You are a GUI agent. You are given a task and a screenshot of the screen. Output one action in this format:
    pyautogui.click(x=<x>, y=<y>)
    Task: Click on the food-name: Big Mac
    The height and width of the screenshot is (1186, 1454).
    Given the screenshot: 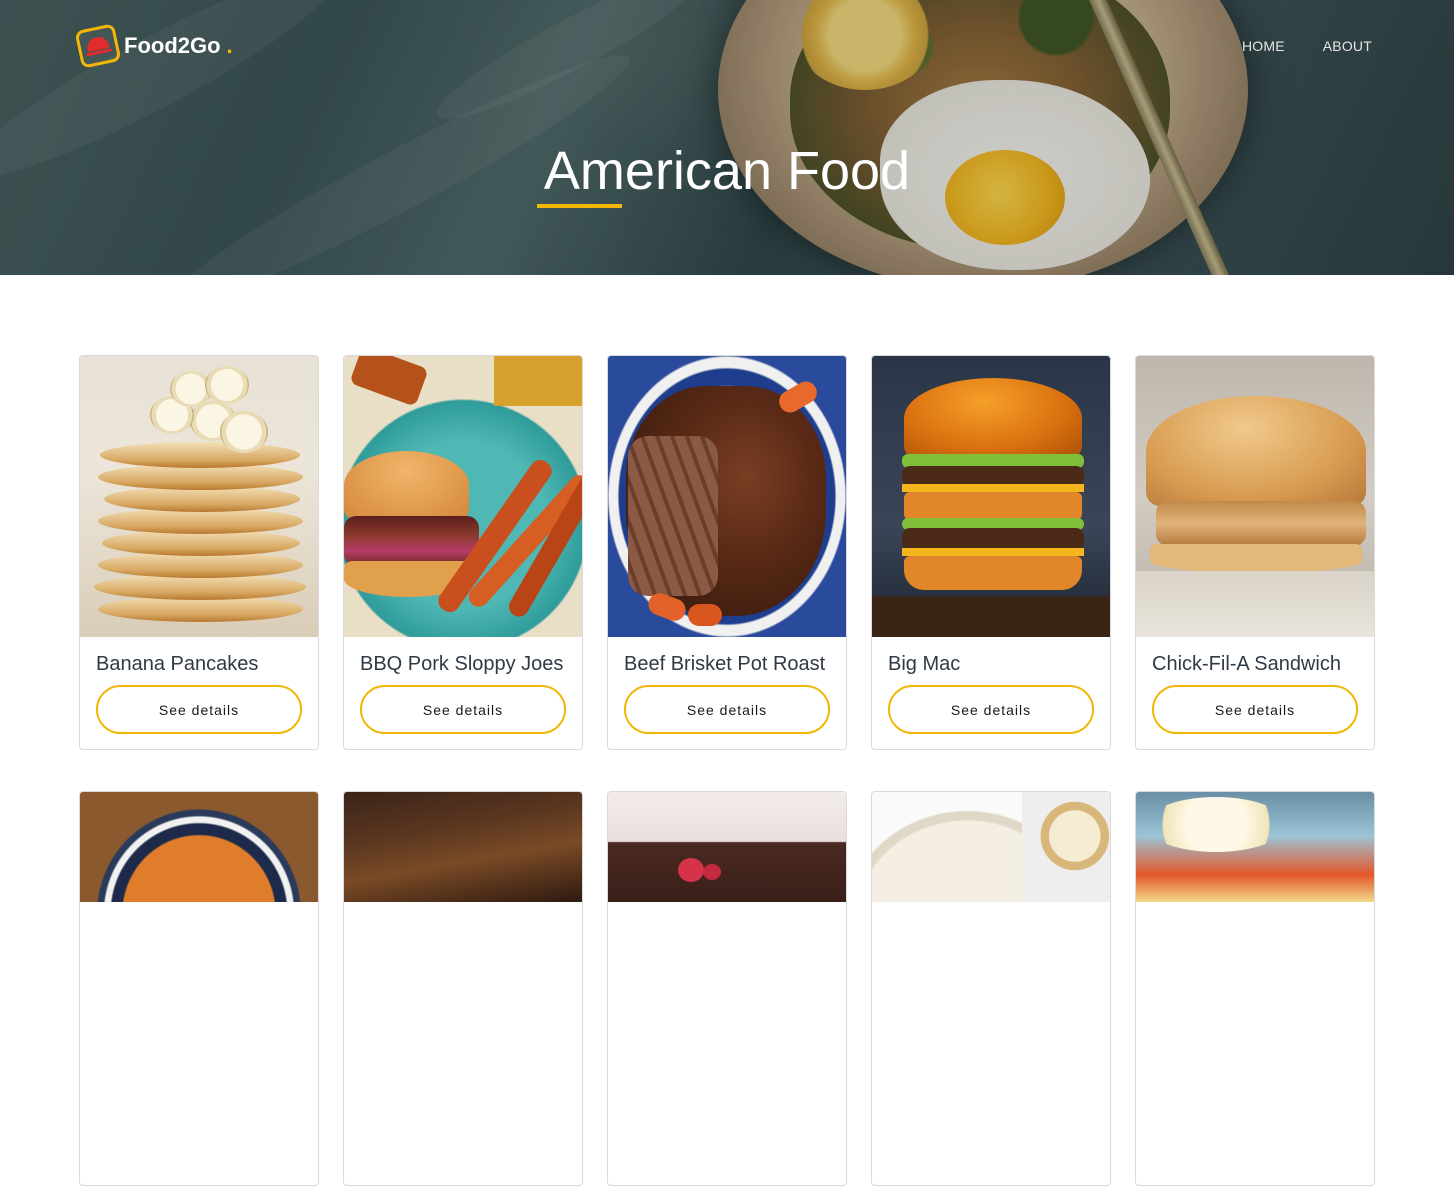 What is the action you would take?
    pyautogui.click(x=924, y=664)
    